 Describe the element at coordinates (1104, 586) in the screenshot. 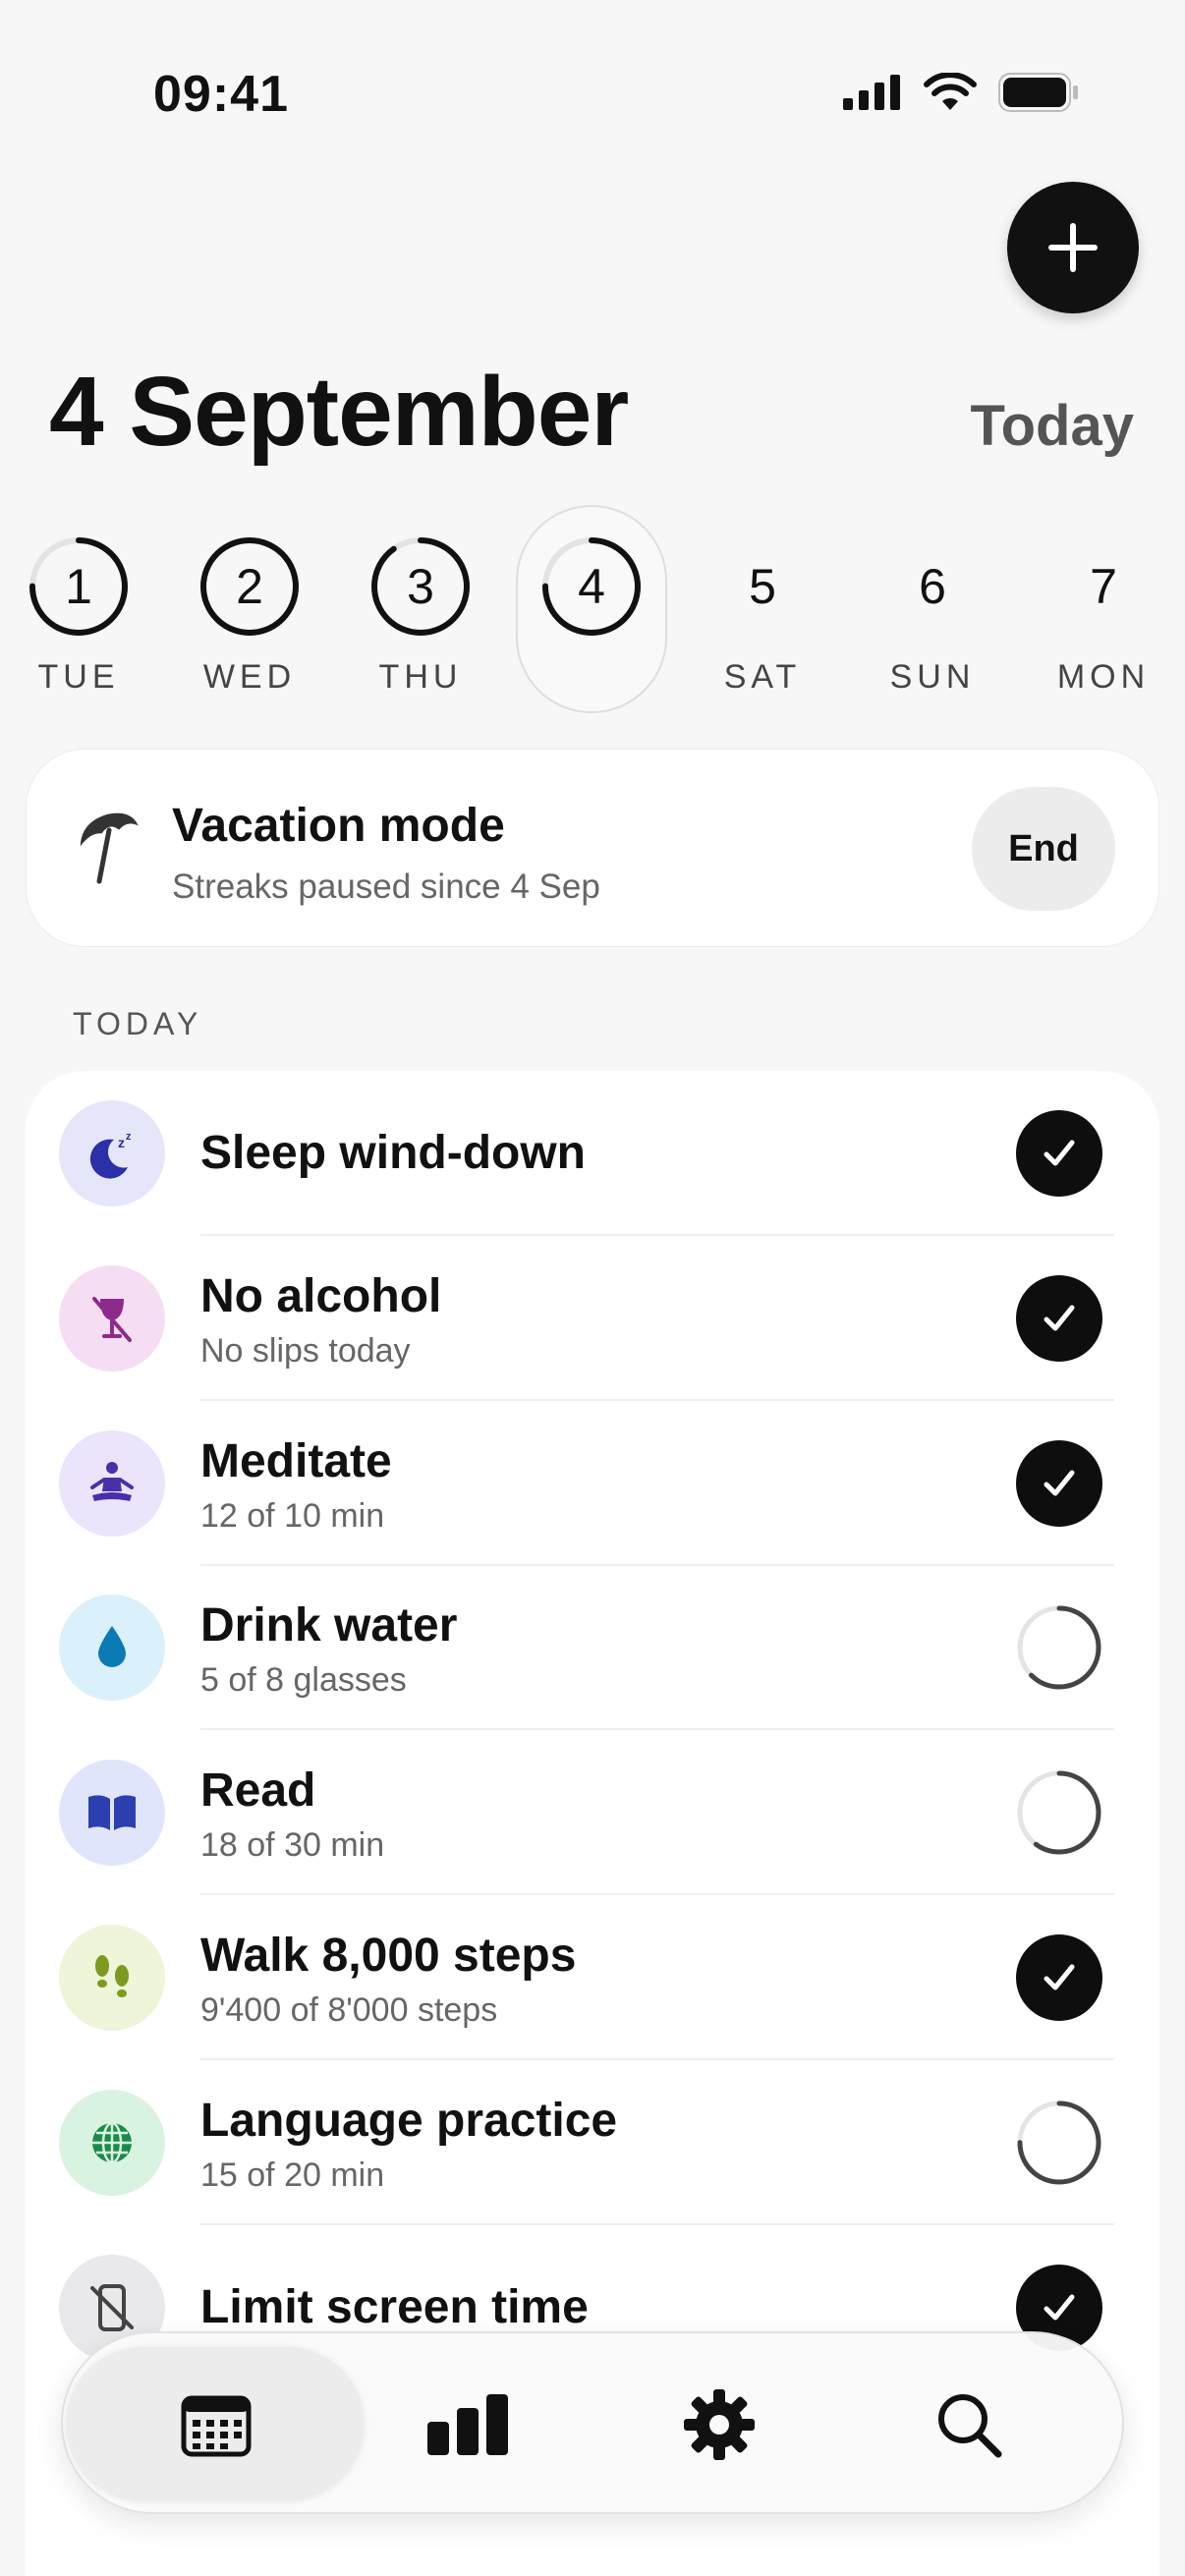

I see `day-number: 7` at that location.